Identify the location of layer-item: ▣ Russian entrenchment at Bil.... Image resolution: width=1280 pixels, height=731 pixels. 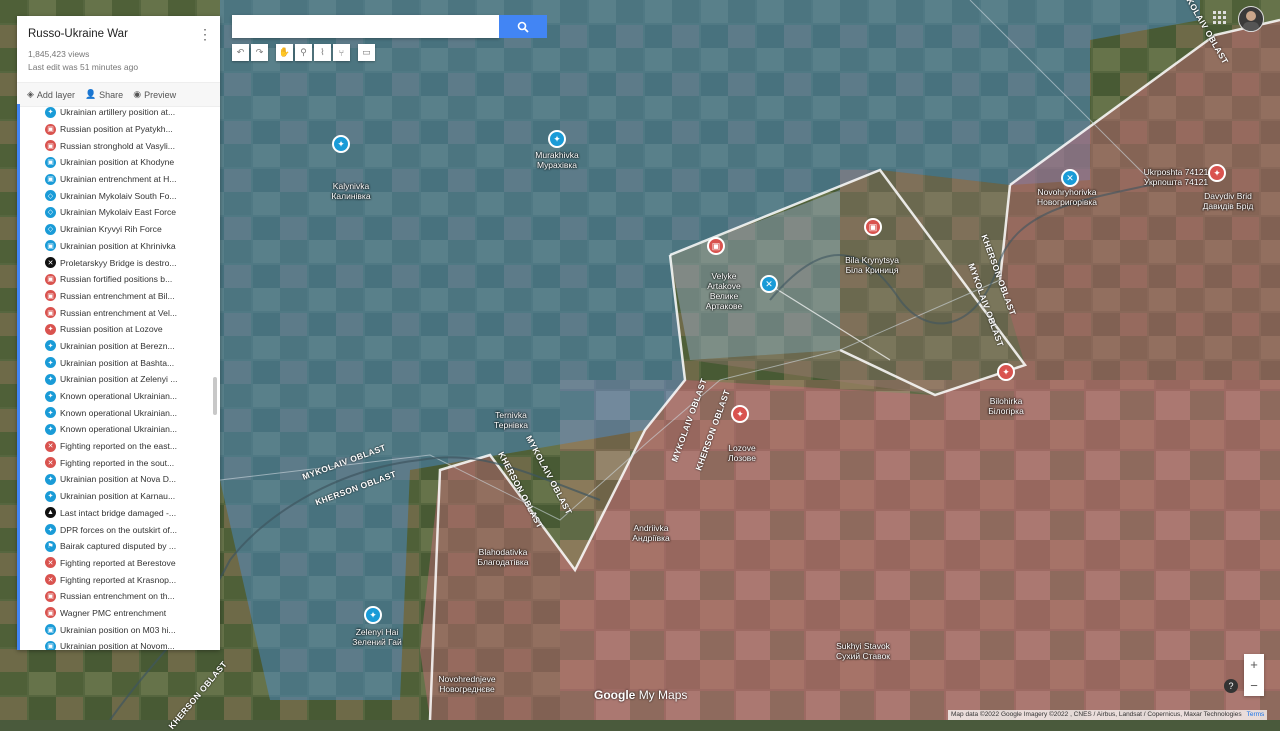
(118, 296).